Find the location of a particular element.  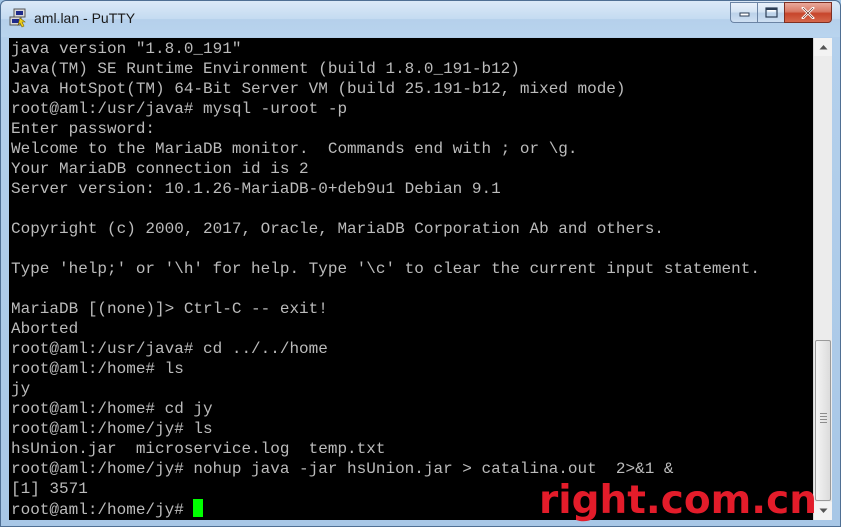

terminal-line: root@aml:/usr/java# cd ../../home is located at coordinates (169, 349).